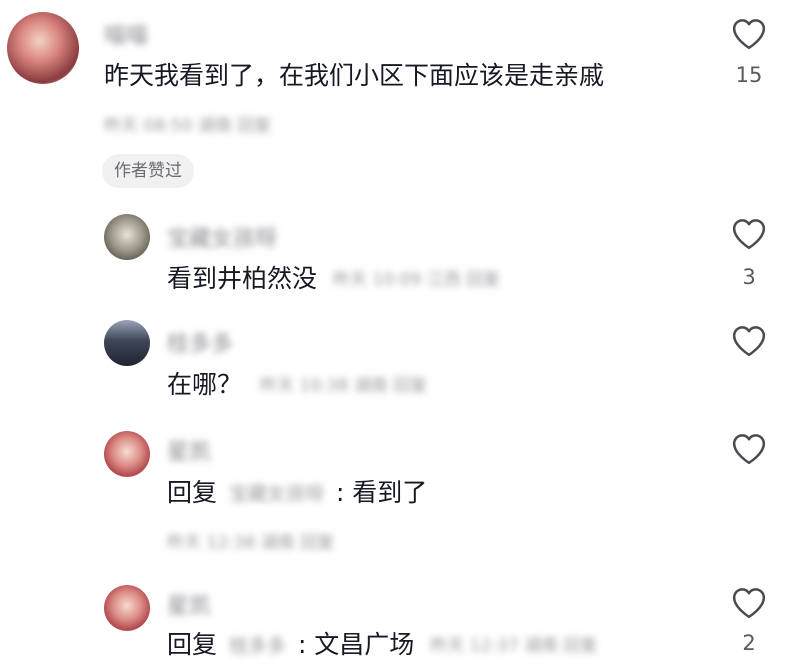 Image resolution: width=791 pixels, height=668 pixels. I want to click on like-count: 2, so click(749, 643).